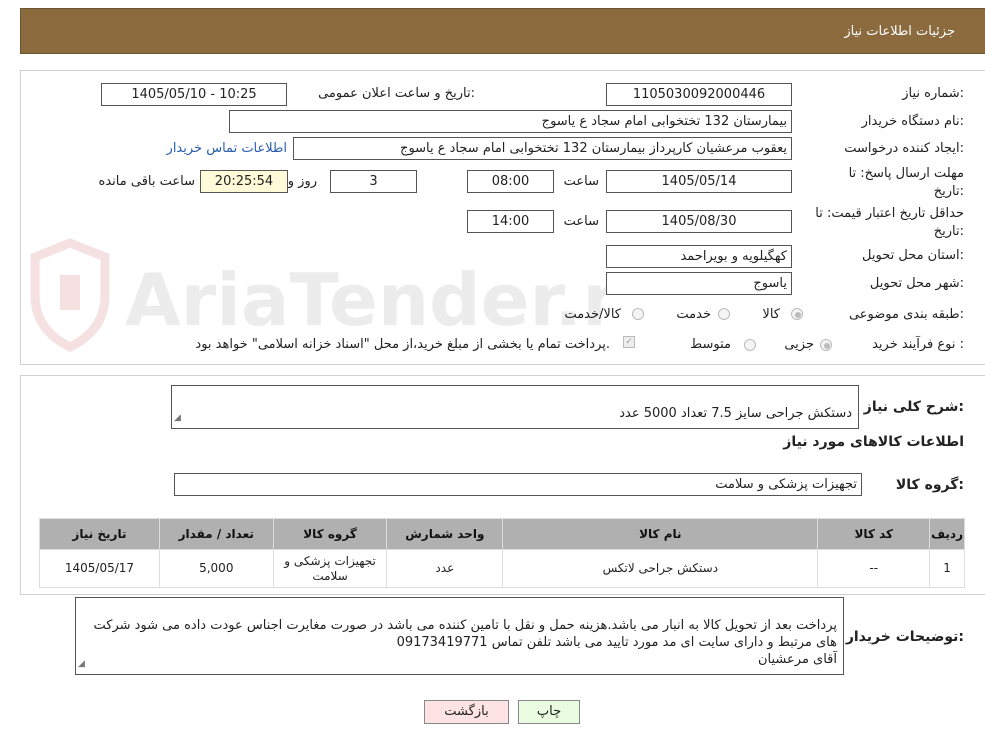 The height and width of the screenshot is (744, 985). I want to click on watermark-text: AriaTender.neT, so click(367, 300).